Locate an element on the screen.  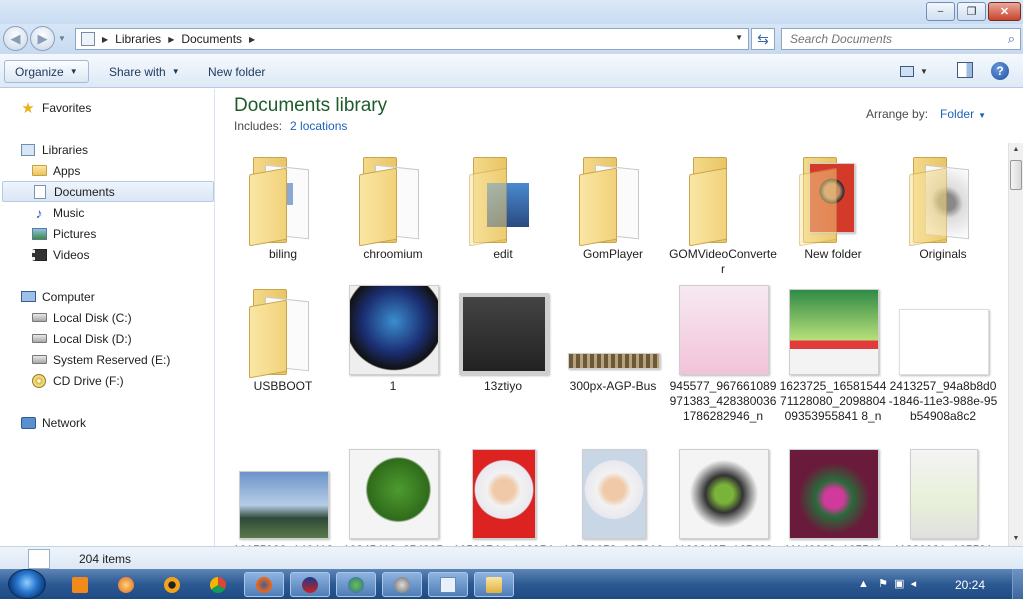
address-row: ◀ ▶ ▼ ▶ Libraries ▶ Documents ▶ ▼ ⇆ ⌕ is located at coordinates (511, 39).